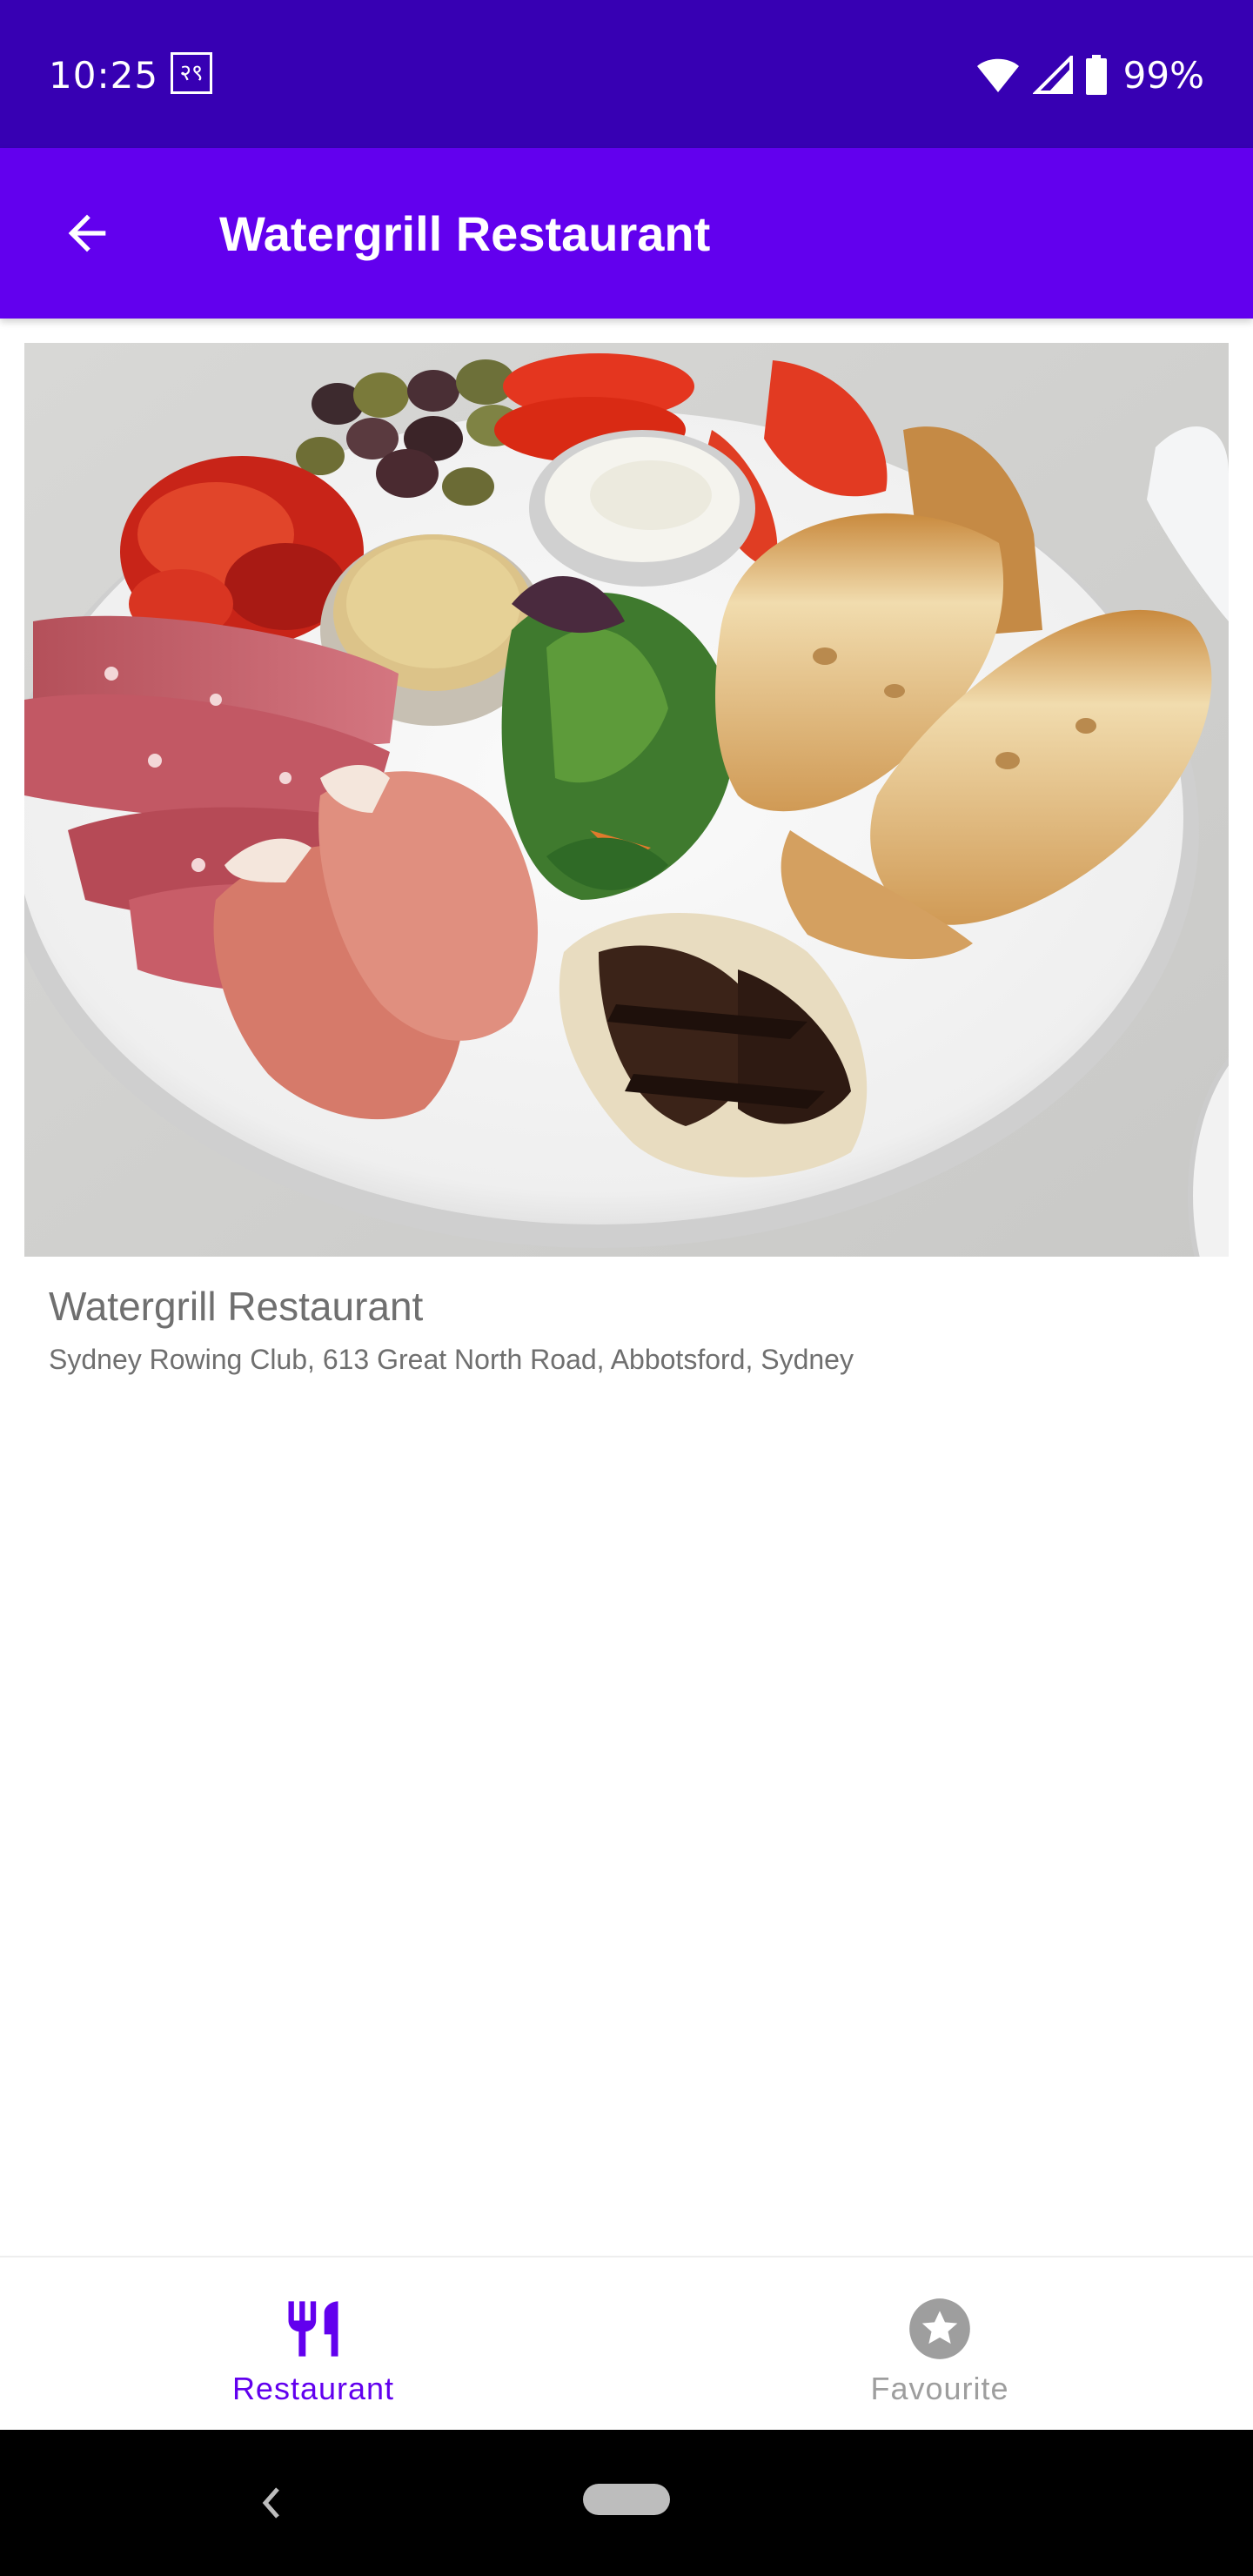 The image size is (1253, 2576). I want to click on notification-icon: २९, so click(191, 73).